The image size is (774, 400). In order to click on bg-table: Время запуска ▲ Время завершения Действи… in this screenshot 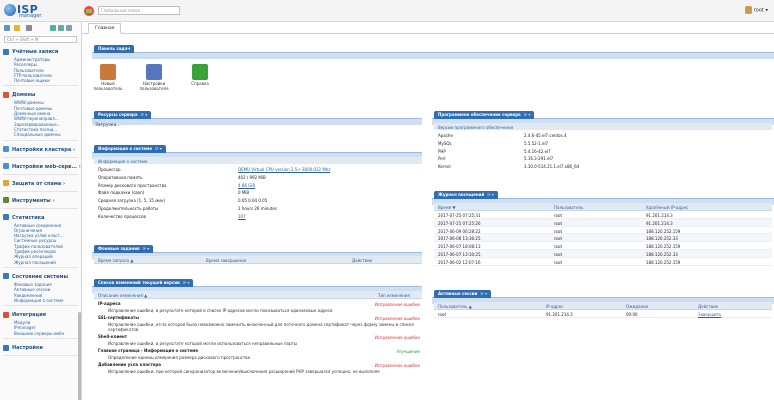, I will do `click(258, 260)`.